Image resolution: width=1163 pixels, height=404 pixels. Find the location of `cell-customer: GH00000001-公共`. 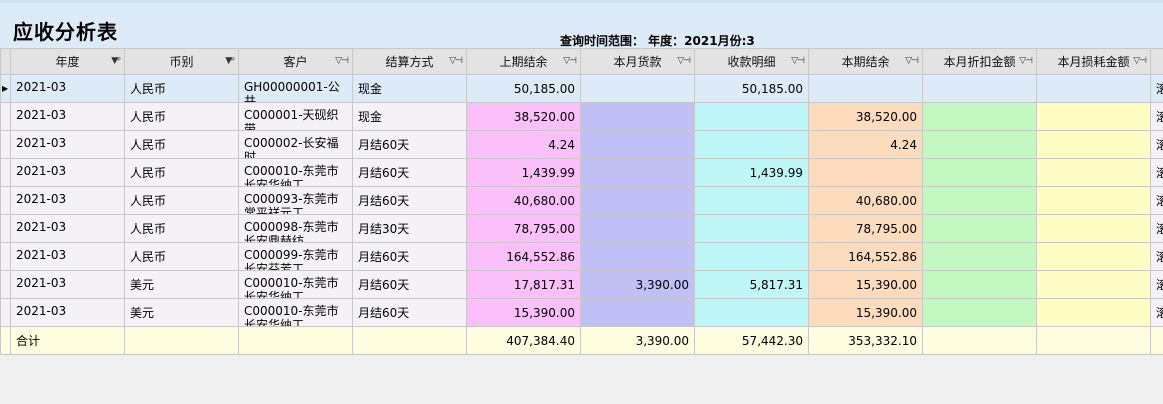

cell-customer: GH00000001-公共 is located at coordinates (295, 88).